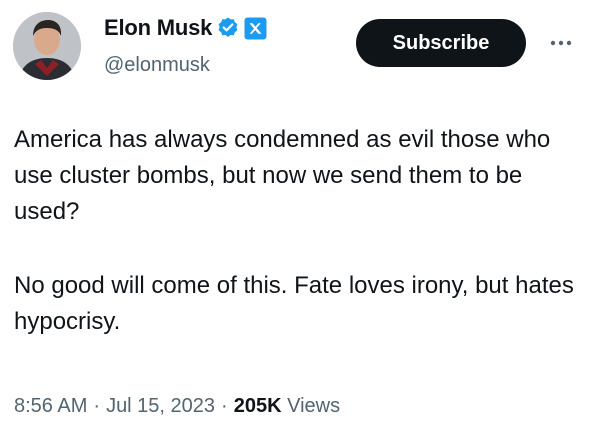  I want to click on avatar-image, so click(47, 46).